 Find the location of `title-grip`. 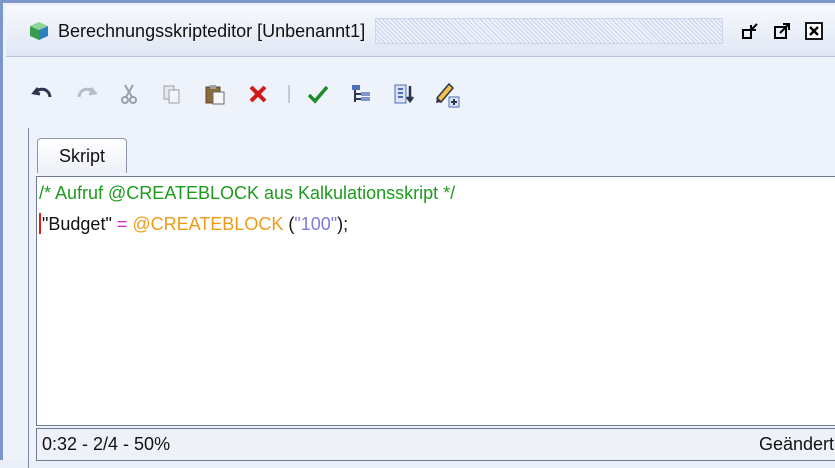

title-grip is located at coordinates (549, 31).